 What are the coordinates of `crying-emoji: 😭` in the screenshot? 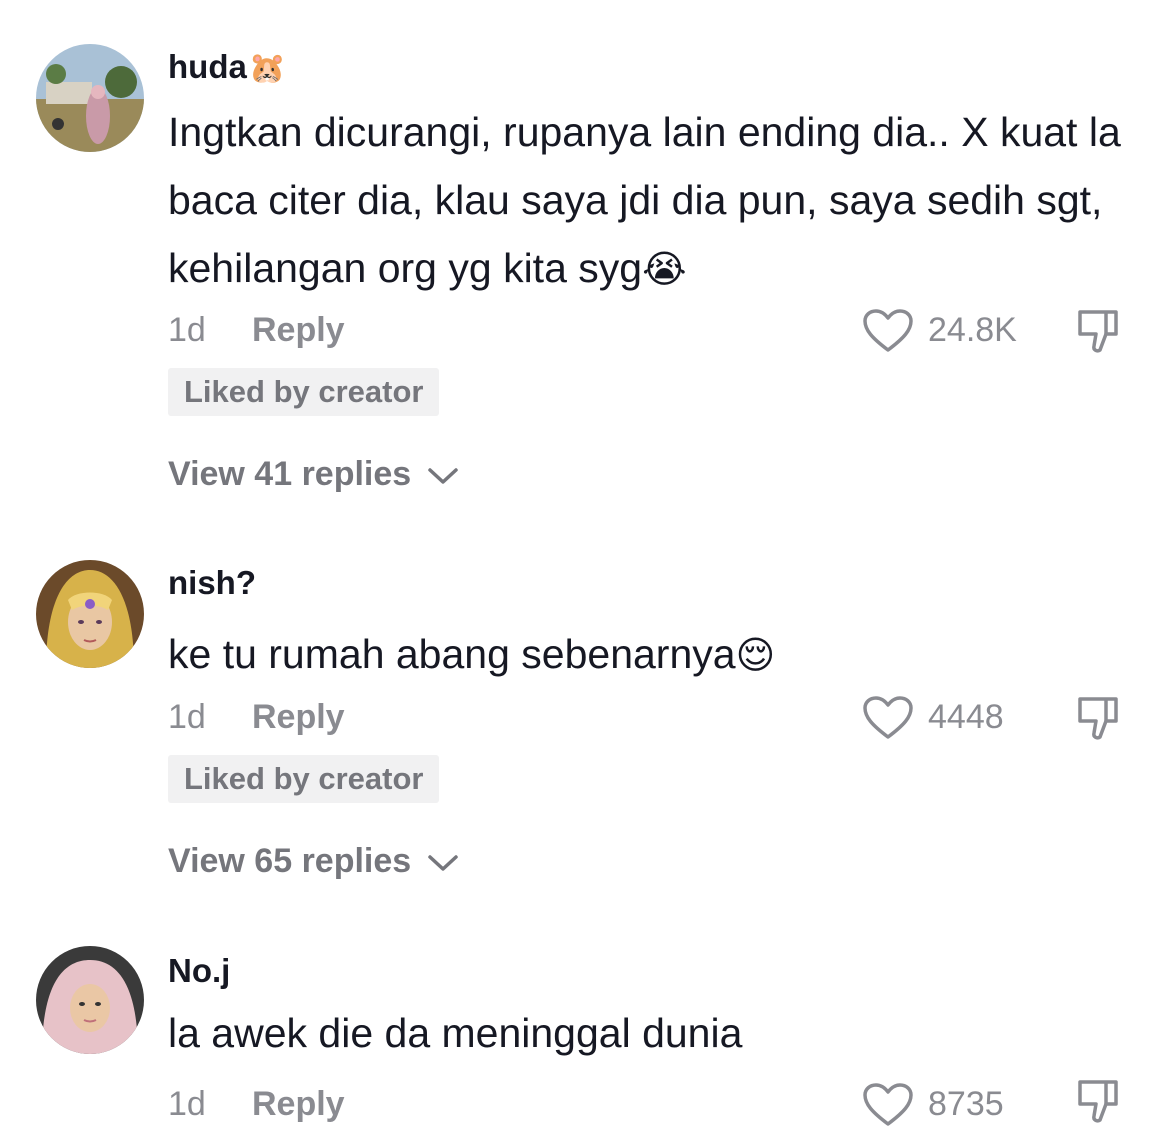 It's located at (664, 270).